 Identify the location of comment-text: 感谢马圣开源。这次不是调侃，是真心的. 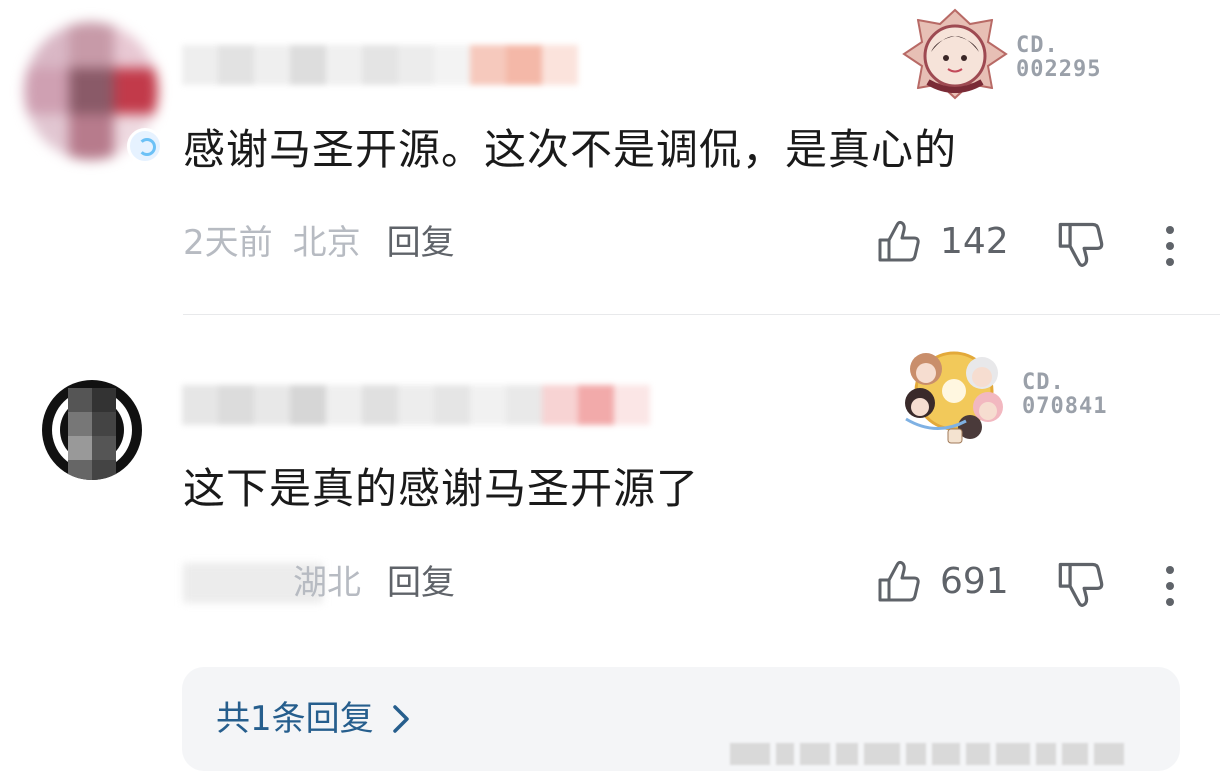
(570, 149).